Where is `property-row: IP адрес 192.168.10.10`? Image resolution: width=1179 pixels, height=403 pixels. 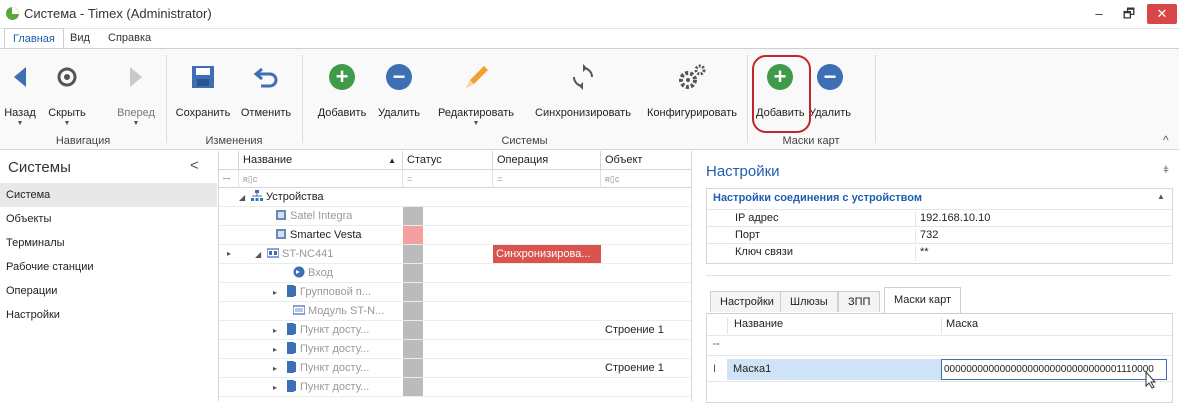 property-row: IP адрес 192.168.10.10 is located at coordinates (939, 218).